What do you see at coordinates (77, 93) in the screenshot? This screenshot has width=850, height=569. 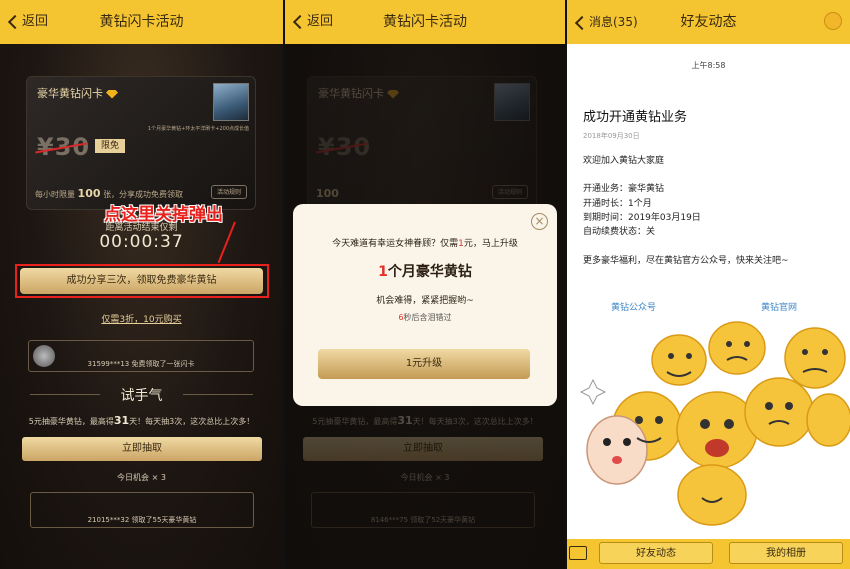 I see `card-title: 豪华黄钻闪卡` at bounding box center [77, 93].